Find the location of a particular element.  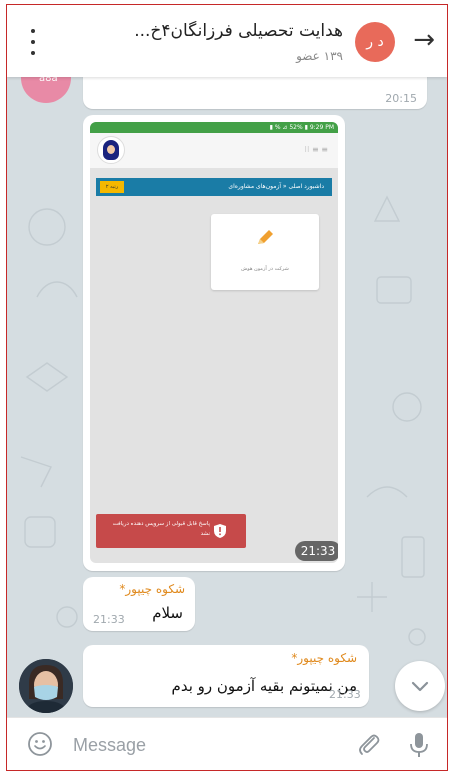

chevron-down-icon is located at coordinates (420, 686).